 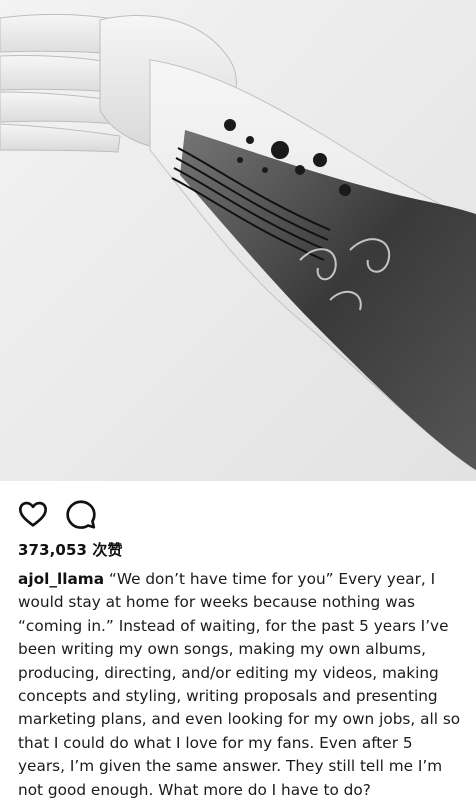 What do you see at coordinates (238, 510) in the screenshot?
I see `post-actions-bar` at bounding box center [238, 510].